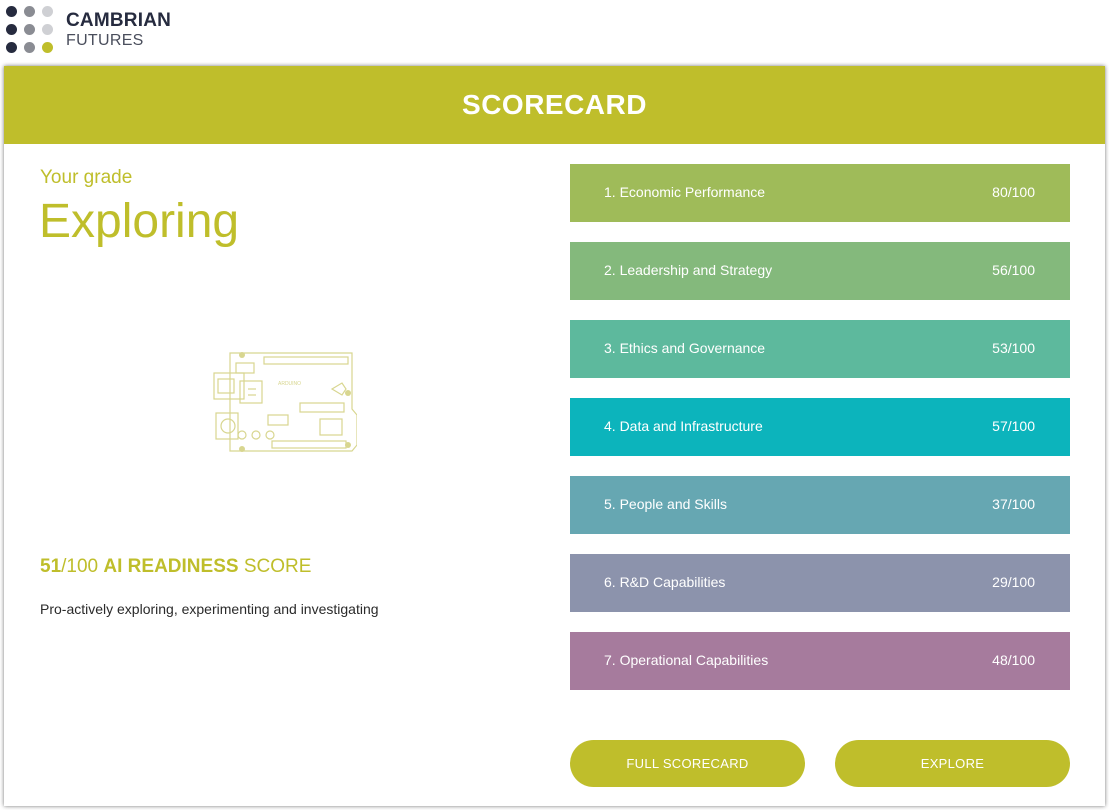 The height and width of the screenshot is (810, 1109). What do you see at coordinates (139, 221) in the screenshot?
I see `grade-value: Exploring` at bounding box center [139, 221].